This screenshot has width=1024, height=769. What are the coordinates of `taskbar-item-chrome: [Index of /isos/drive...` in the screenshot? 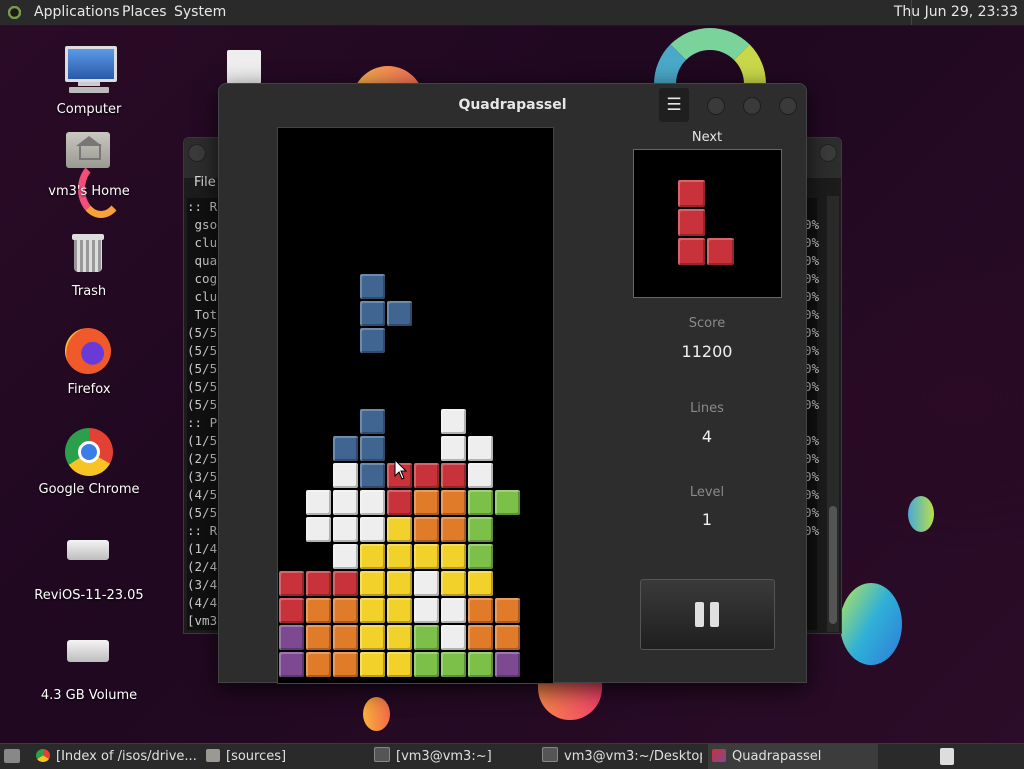 It's located at (116, 756).